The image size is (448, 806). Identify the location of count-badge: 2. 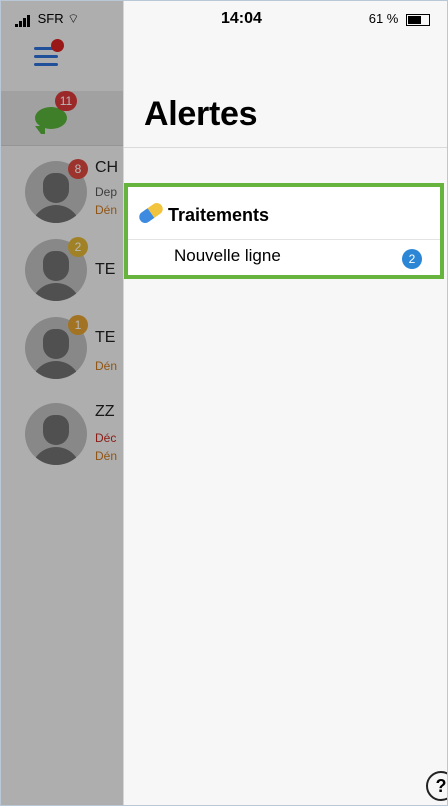
(412, 259).